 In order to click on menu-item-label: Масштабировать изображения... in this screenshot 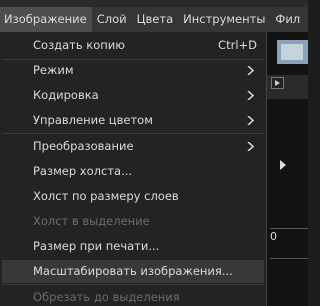, I will do `click(133, 271)`.